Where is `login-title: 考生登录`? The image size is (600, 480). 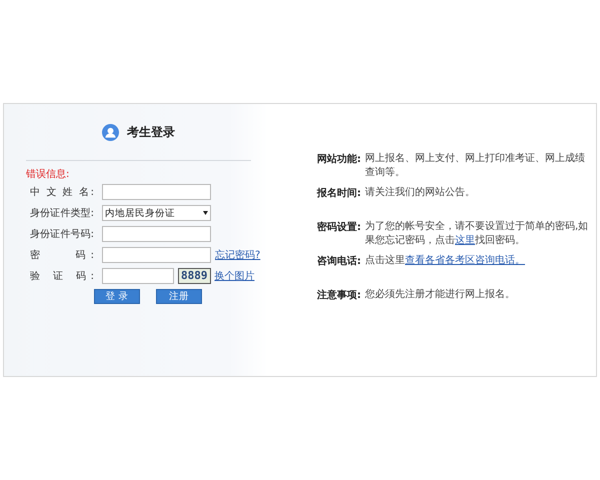
login-title: 考生登录 is located at coordinates (151, 132).